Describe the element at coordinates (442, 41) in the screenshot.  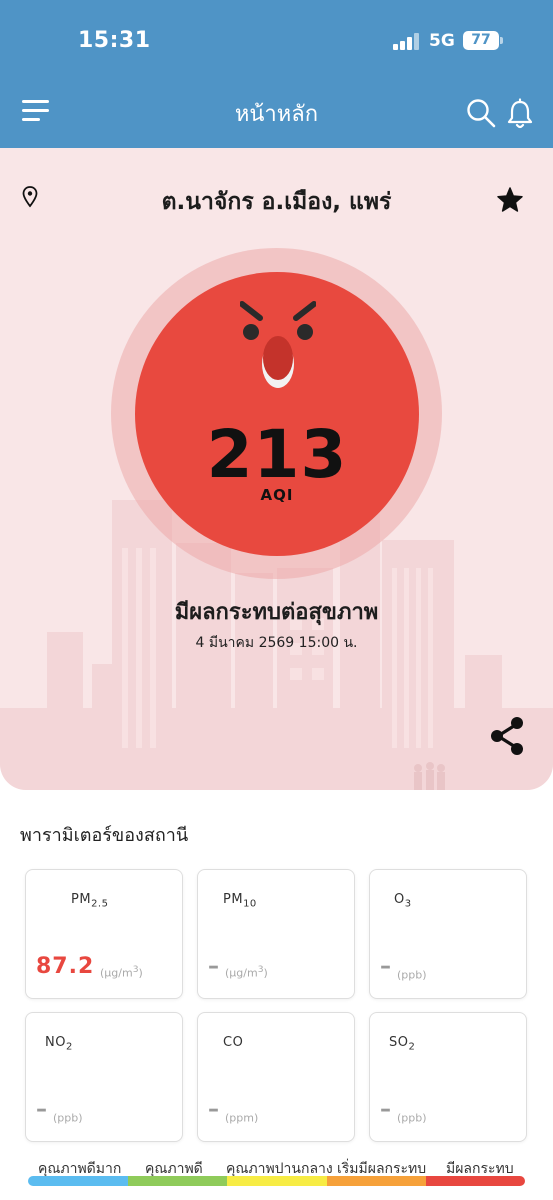
I see `network-type: 5G` at that location.